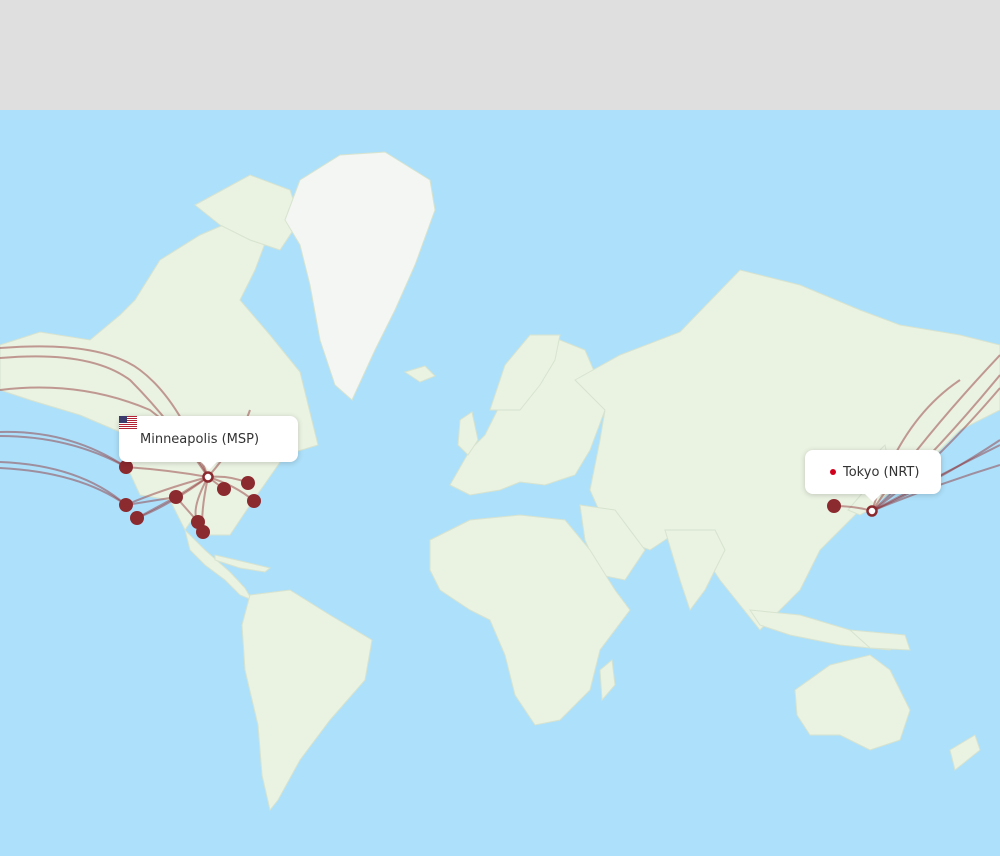  What do you see at coordinates (872, 511) in the screenshot?
I see `destination-airport-marker` at bounding box center [872, 511].